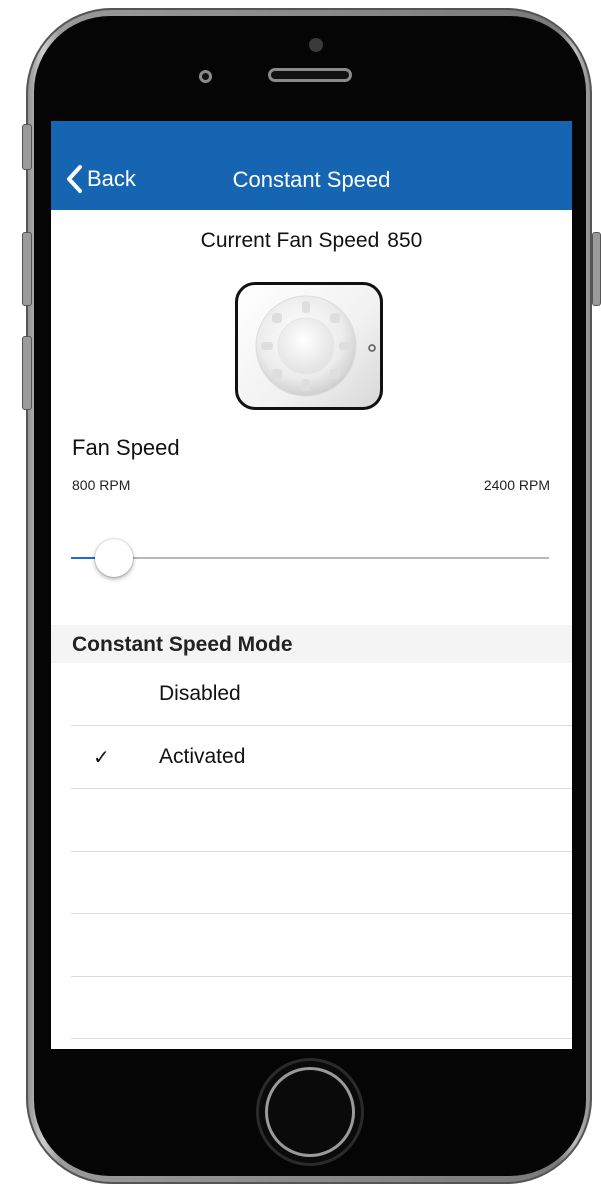  What do you see at coordinates (311, 165) in the screenshot?
I see `navigation-bar: Back Constant Speed` at bounding box center [311, 165].